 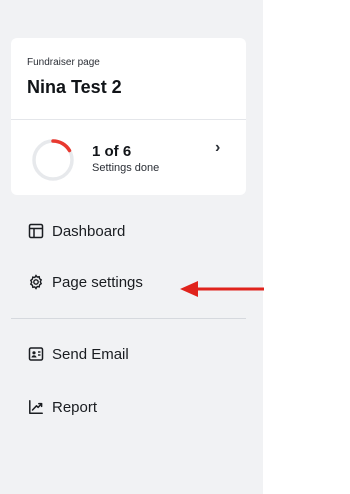 What do you see at coordinates (128, 79) in the screenshot?
I see `fundraiser-header: Fundraiser page Nina Test 2` at bounding box center [128, 79].